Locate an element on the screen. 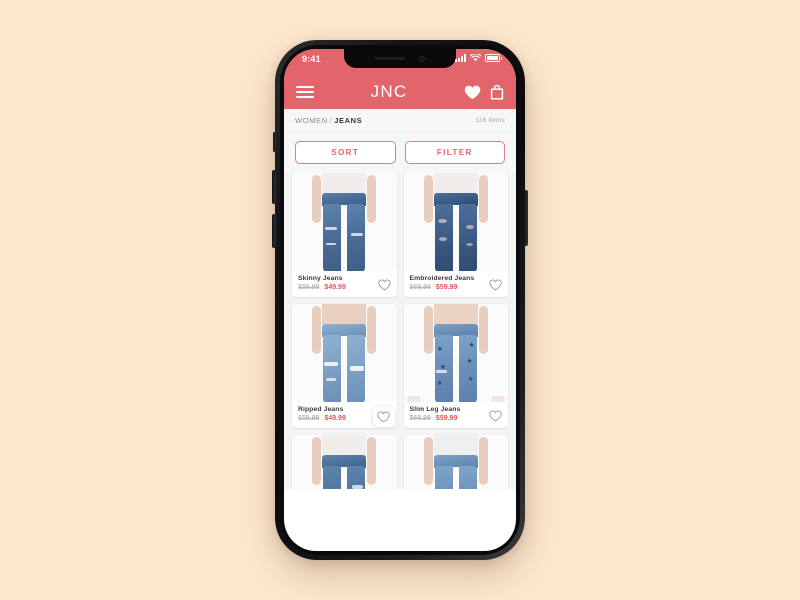  product-card: Skinny Jeans $59.99 $49.99 is located at coordinates (344, 235).